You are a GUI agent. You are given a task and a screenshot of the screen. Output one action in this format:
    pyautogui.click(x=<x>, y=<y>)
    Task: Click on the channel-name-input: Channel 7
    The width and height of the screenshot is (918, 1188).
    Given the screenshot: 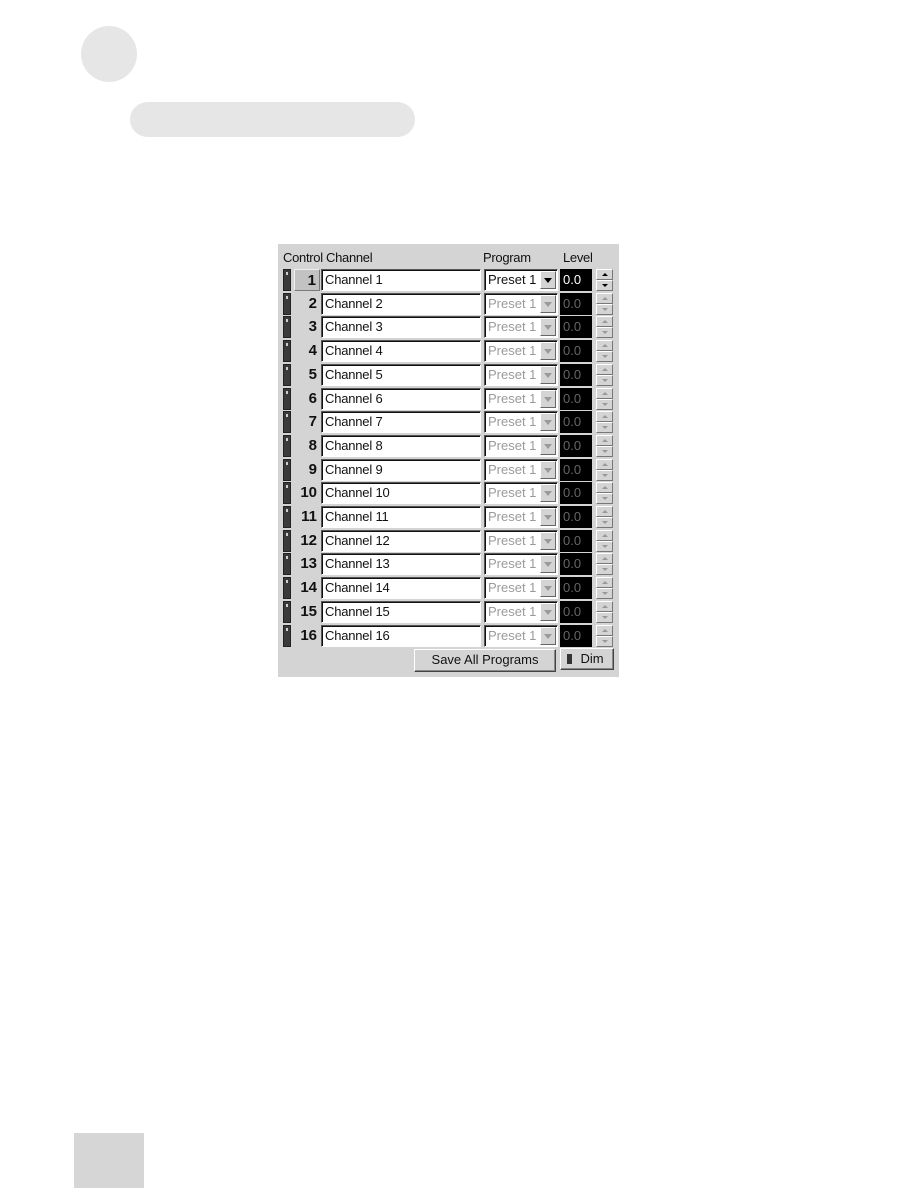 What is the action you would take?
    pyautogui.click(x=401, y=422)
    